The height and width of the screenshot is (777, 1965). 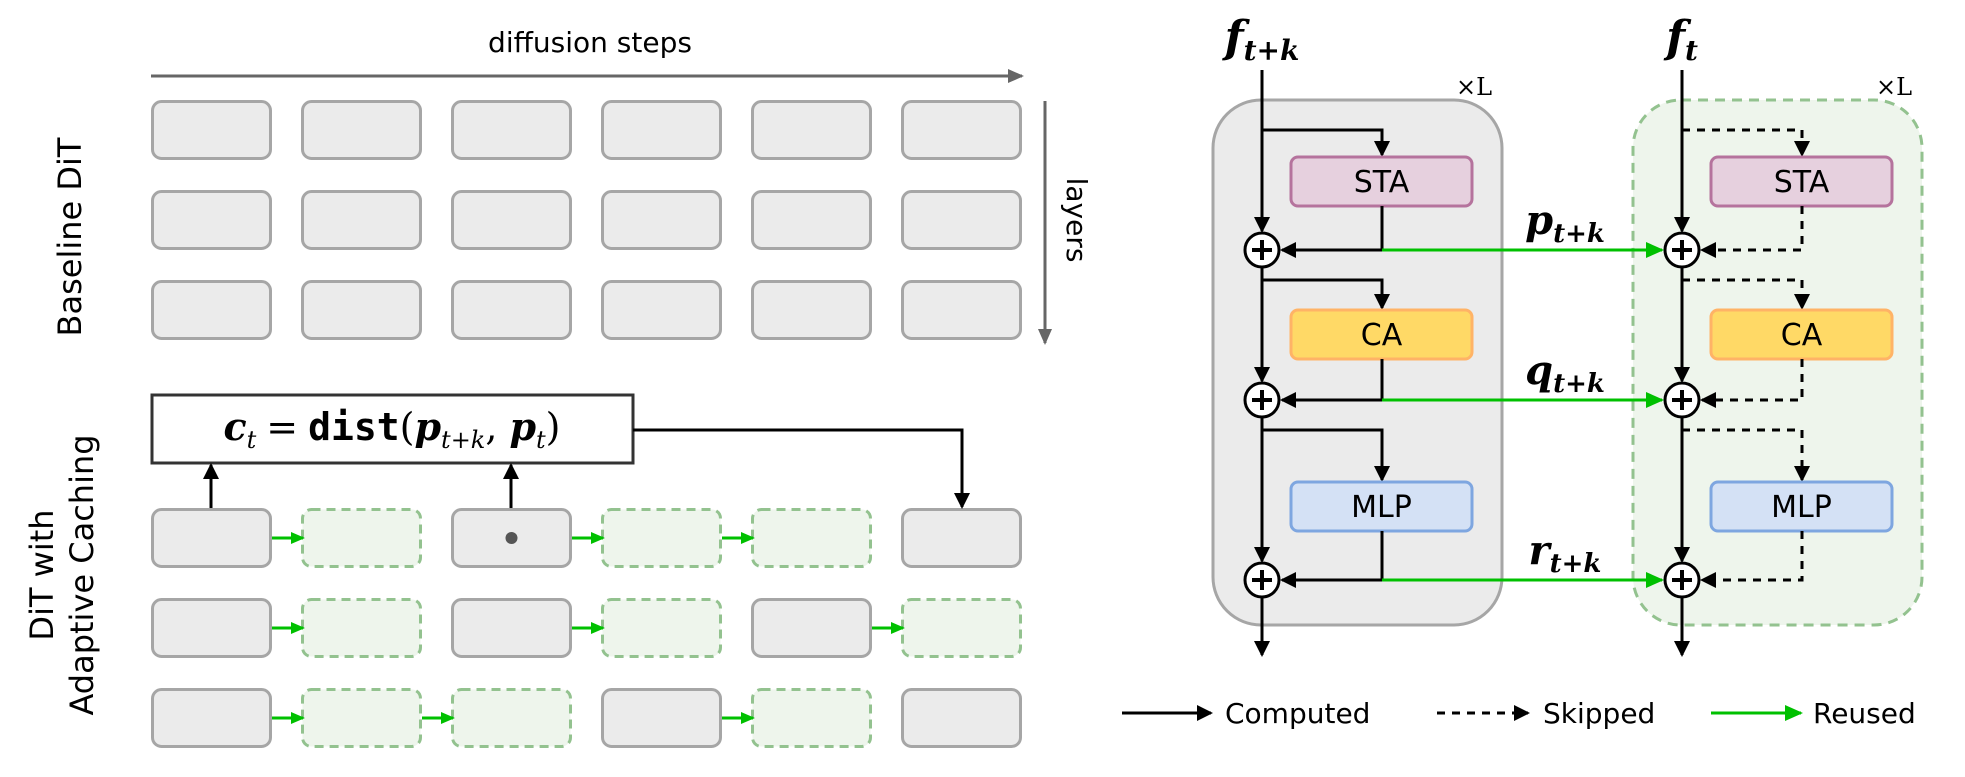 I want to click on formula-text: ct = dist(pt+k, pt), so click(x=391, y=429).